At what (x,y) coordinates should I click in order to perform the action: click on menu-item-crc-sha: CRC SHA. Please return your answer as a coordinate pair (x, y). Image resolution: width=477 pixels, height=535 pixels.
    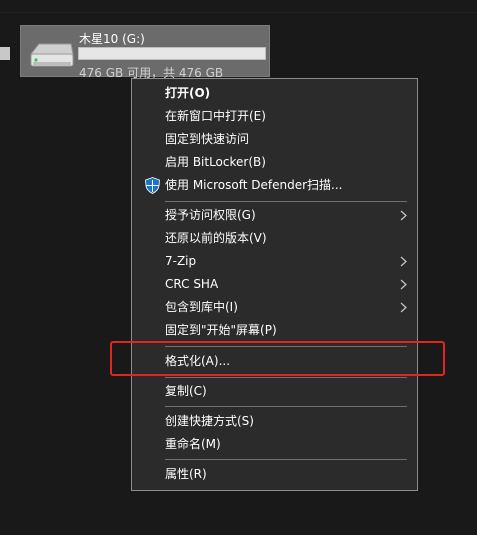
    Looking at the image, I should click on (274, 284).